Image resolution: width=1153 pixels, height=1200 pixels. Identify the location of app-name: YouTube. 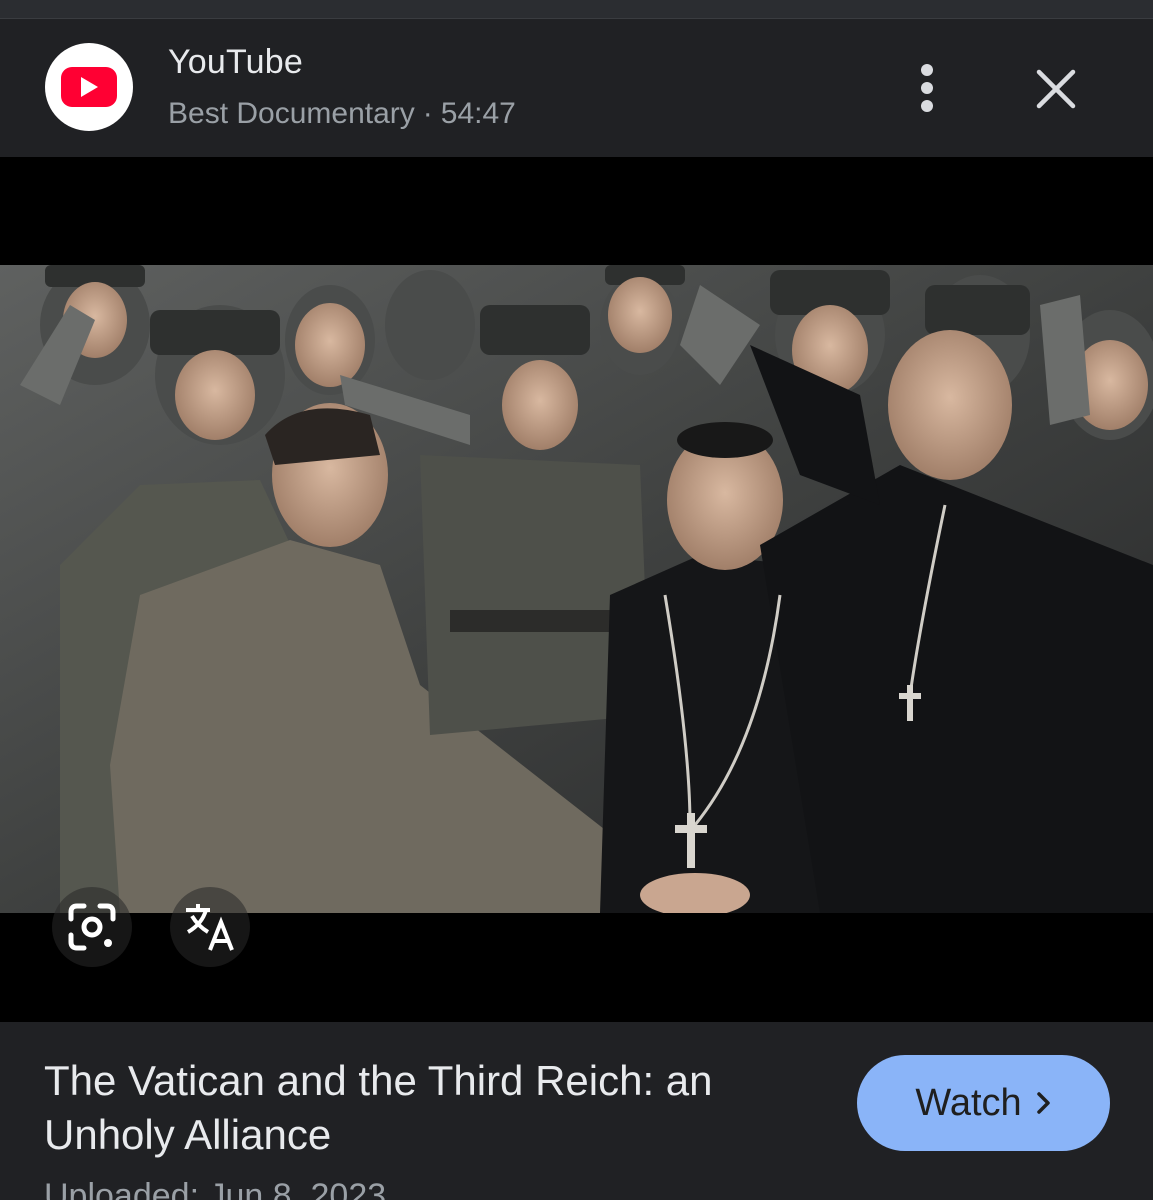
(236, 62).